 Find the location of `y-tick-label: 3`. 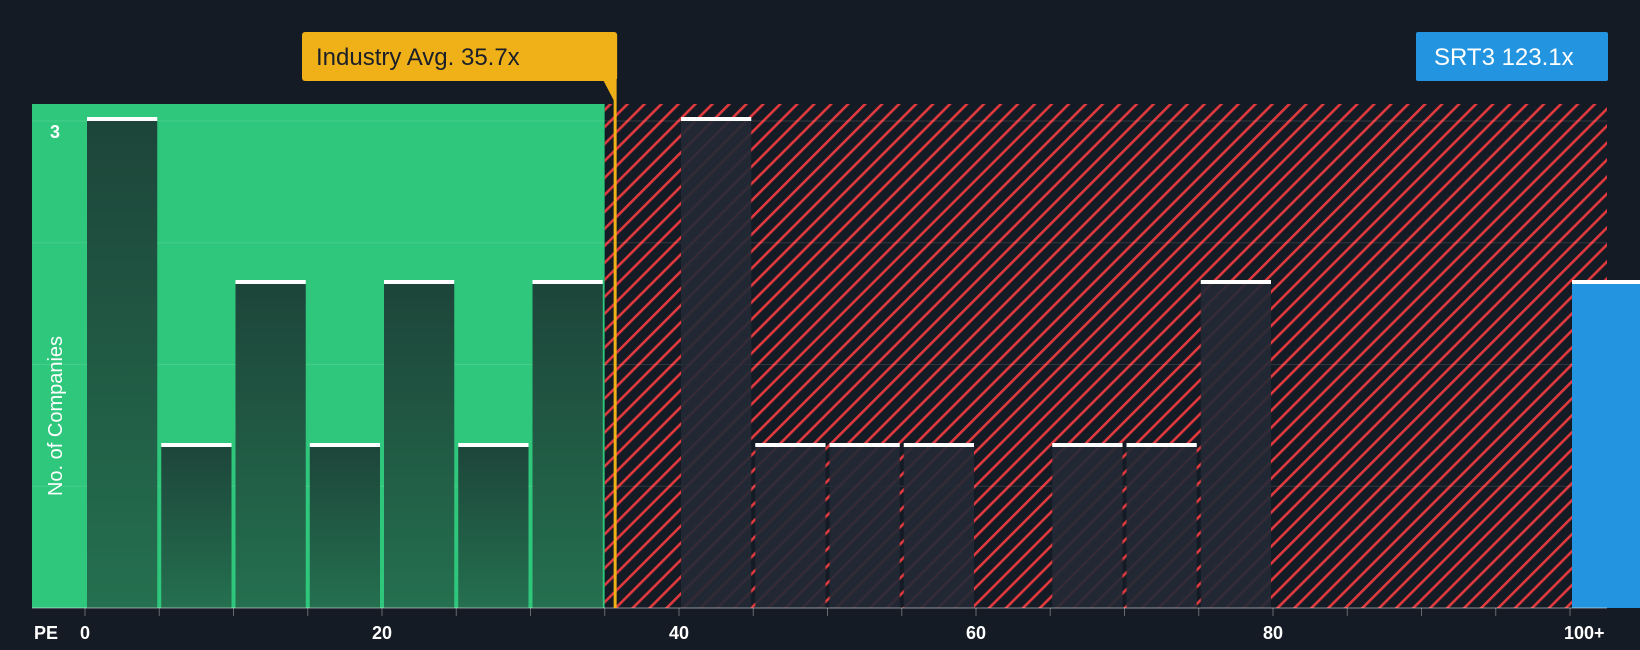

y-tick-label: 3 is located at coordinates (55, 132).